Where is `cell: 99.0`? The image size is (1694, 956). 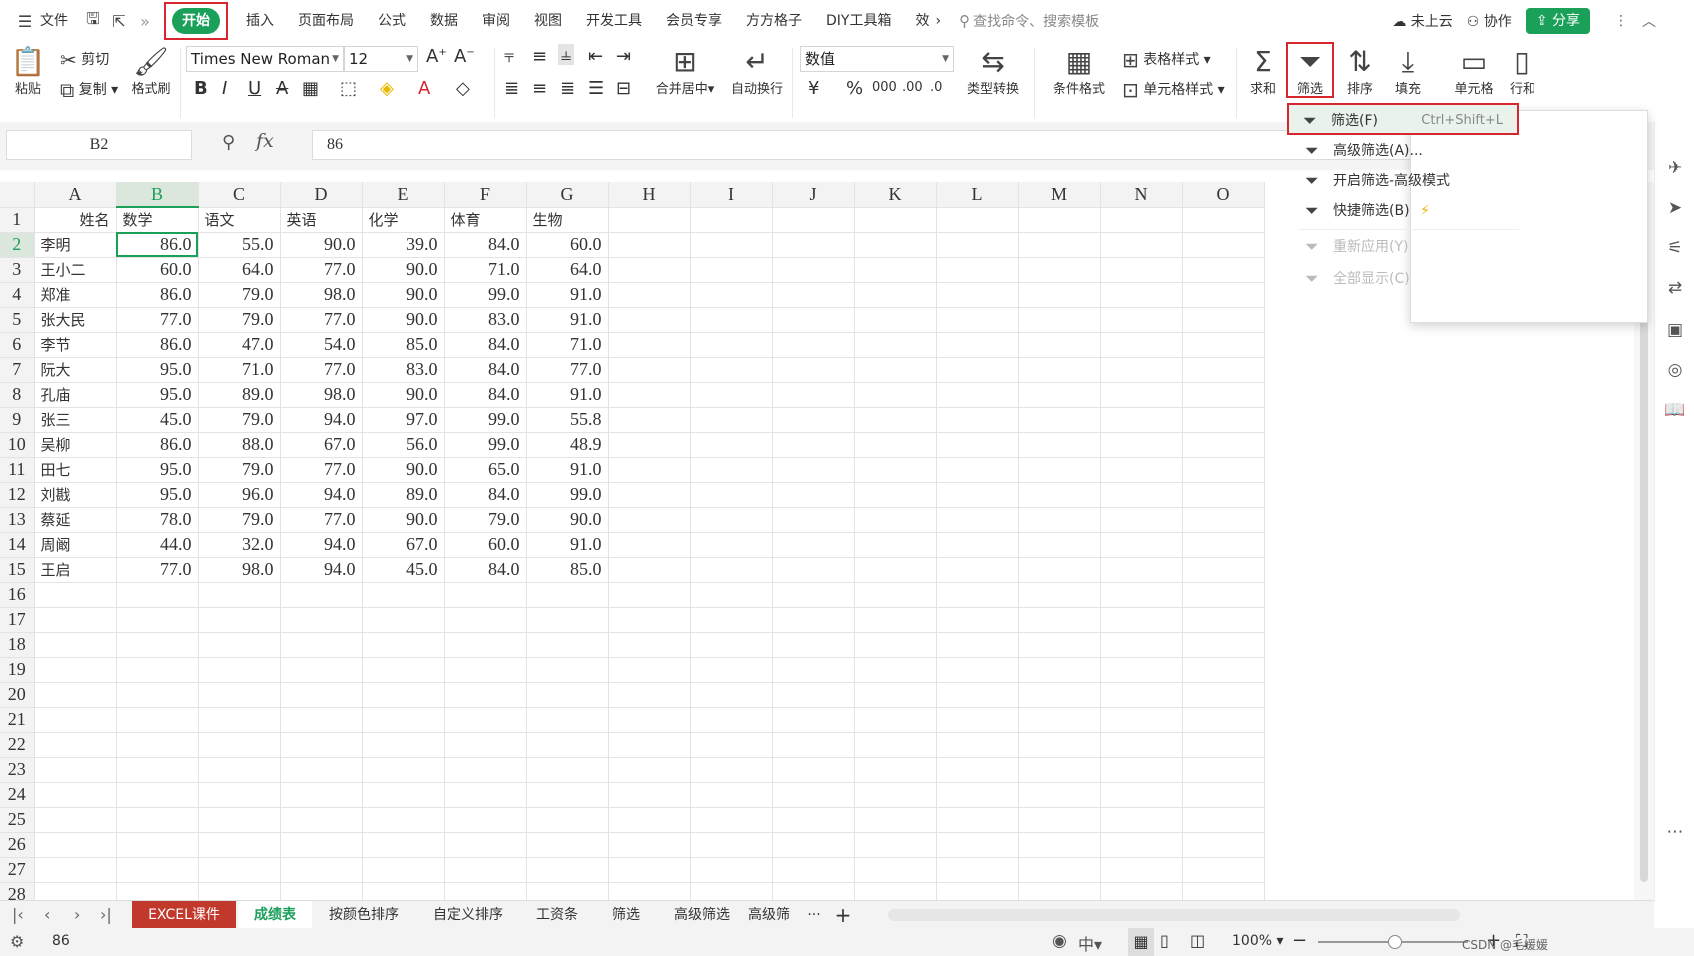 cell: 99.0 is located at coordinates (485, 445).